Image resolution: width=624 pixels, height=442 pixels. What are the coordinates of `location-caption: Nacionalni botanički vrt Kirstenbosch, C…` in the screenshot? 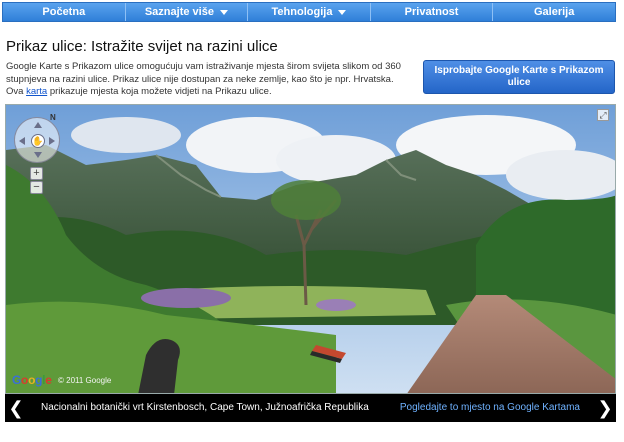 It's located at (205, 407).